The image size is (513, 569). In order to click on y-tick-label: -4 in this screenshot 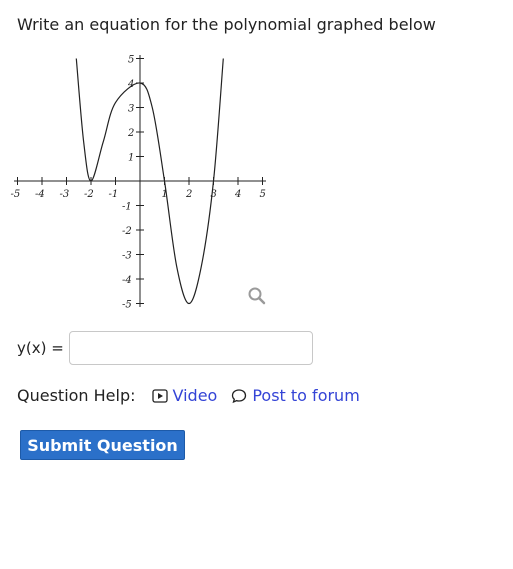, I will do `click(127, 280)`.